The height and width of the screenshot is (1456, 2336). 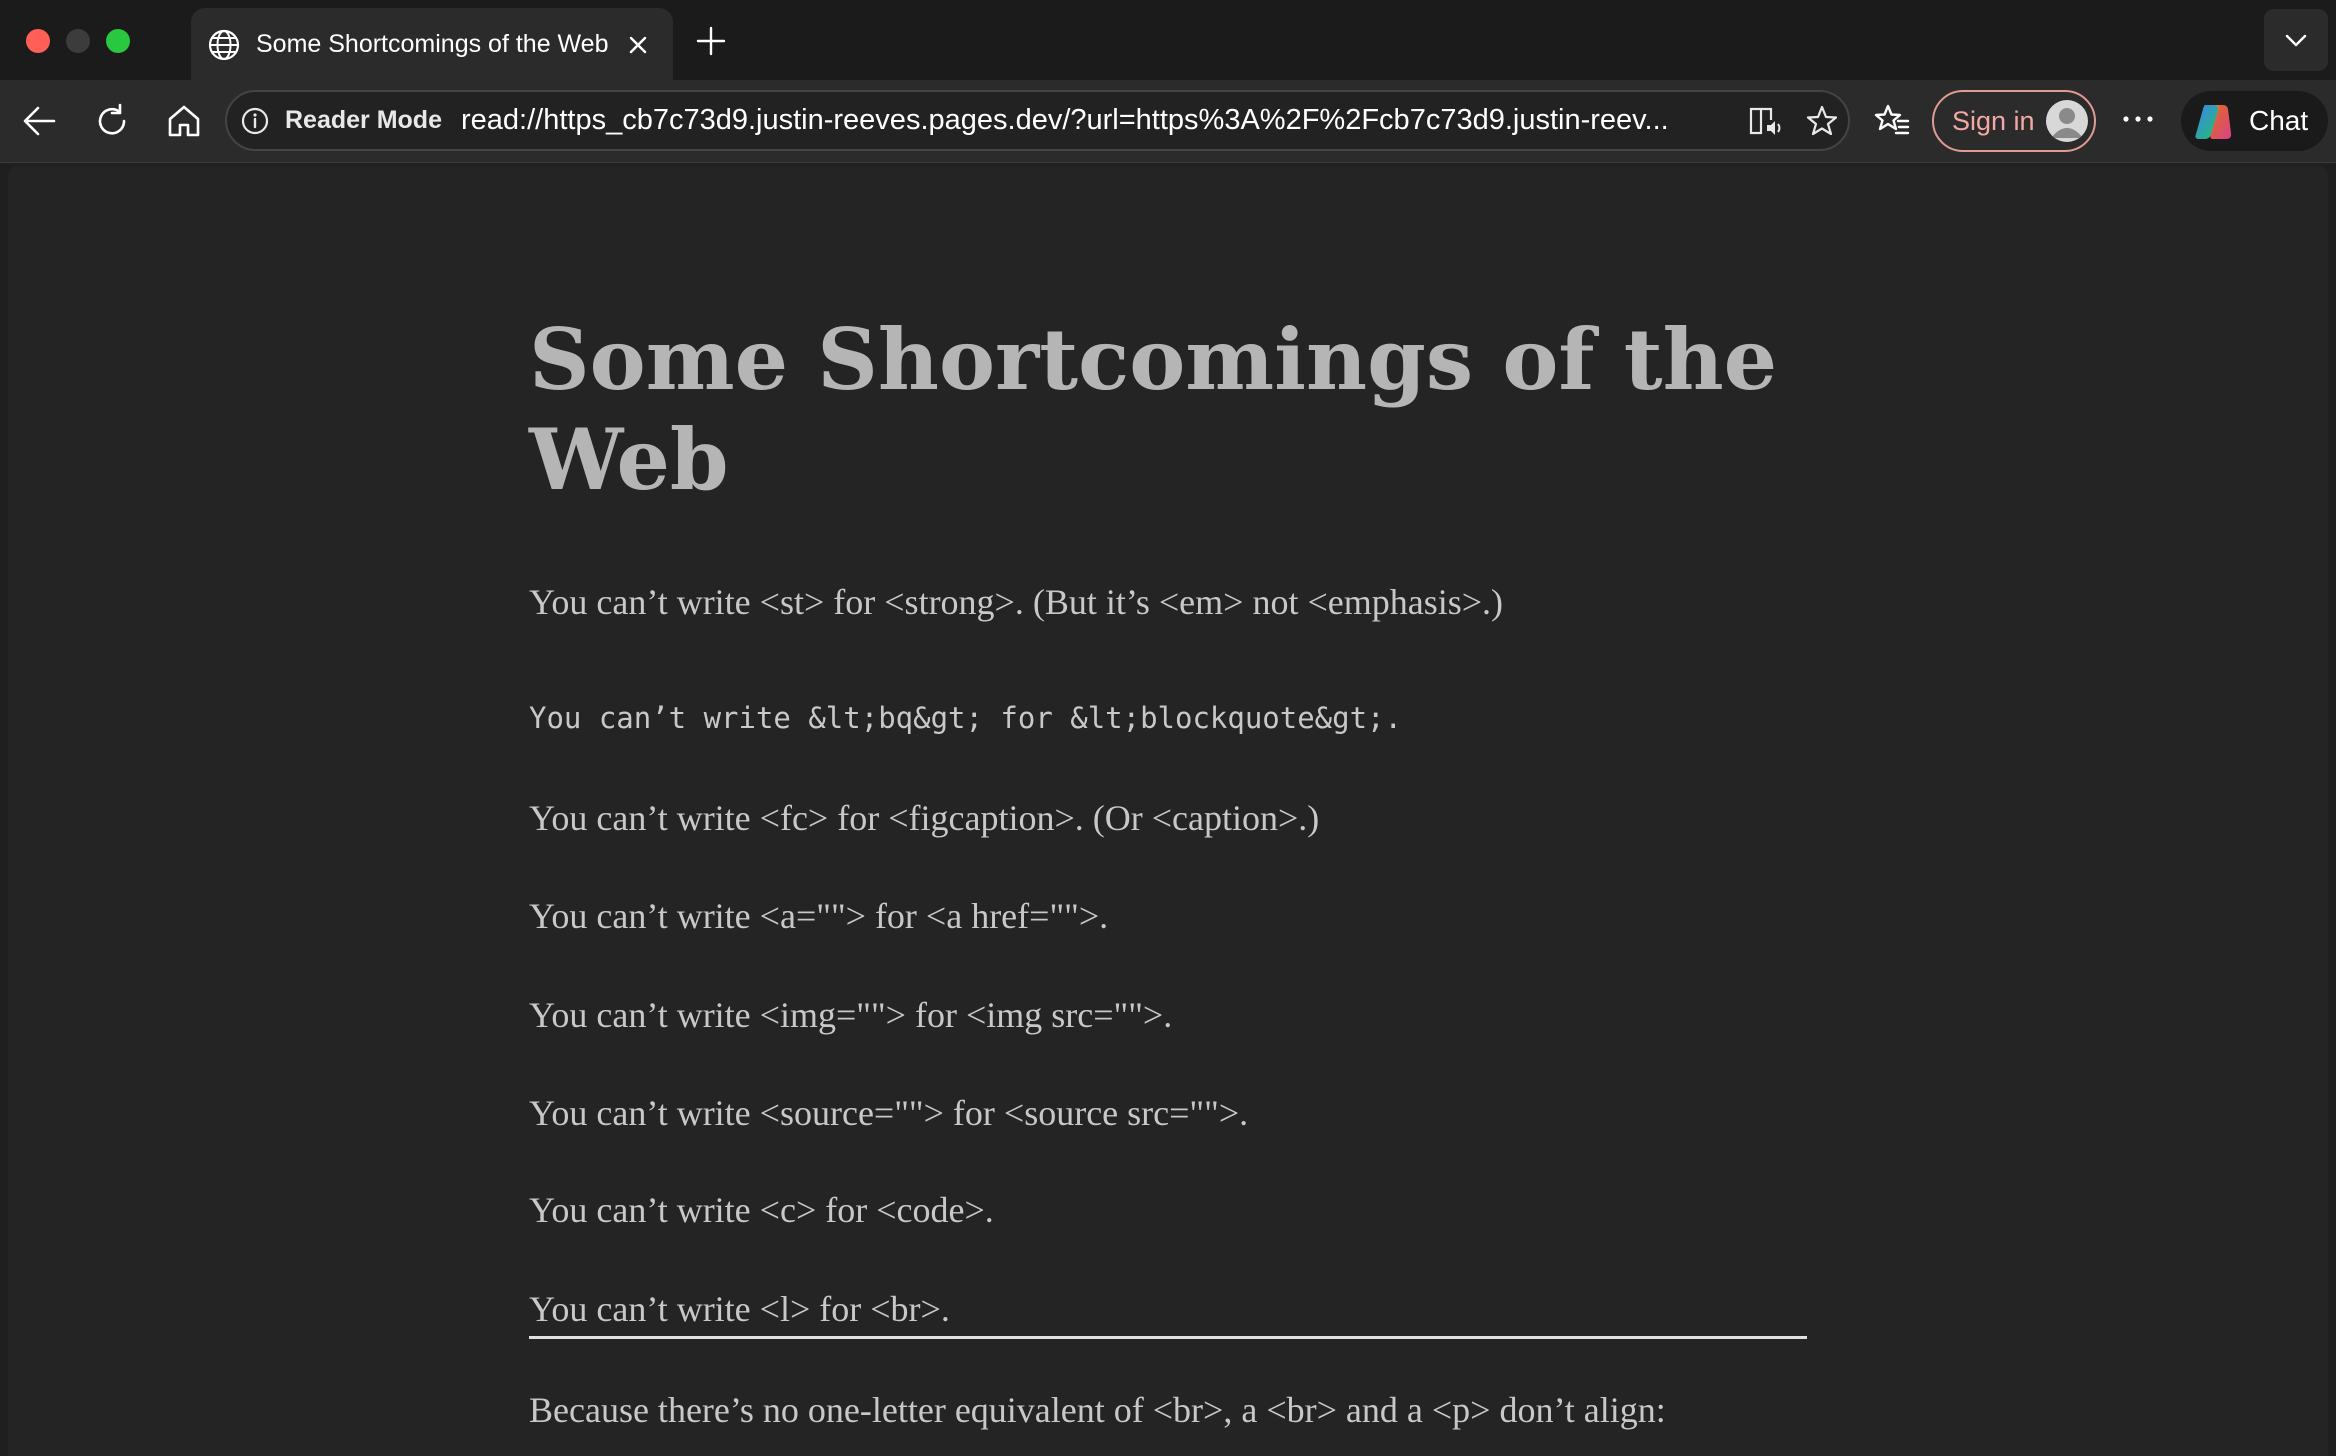 What do you see at coordinates (255, 121) in the screenshot?
I see `info-icon` at bounding box center [255, 121].